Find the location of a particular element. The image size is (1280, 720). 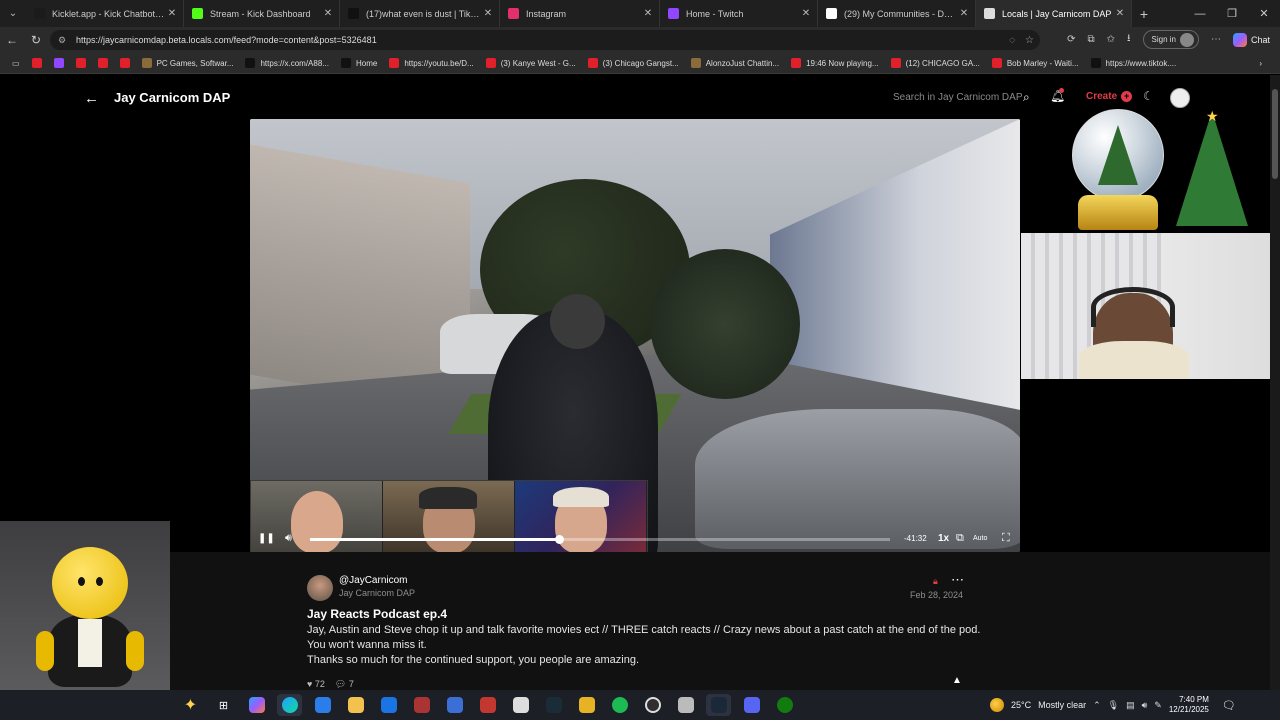

volume-icon: 🔊︎ is located at coordinates (288, 538).